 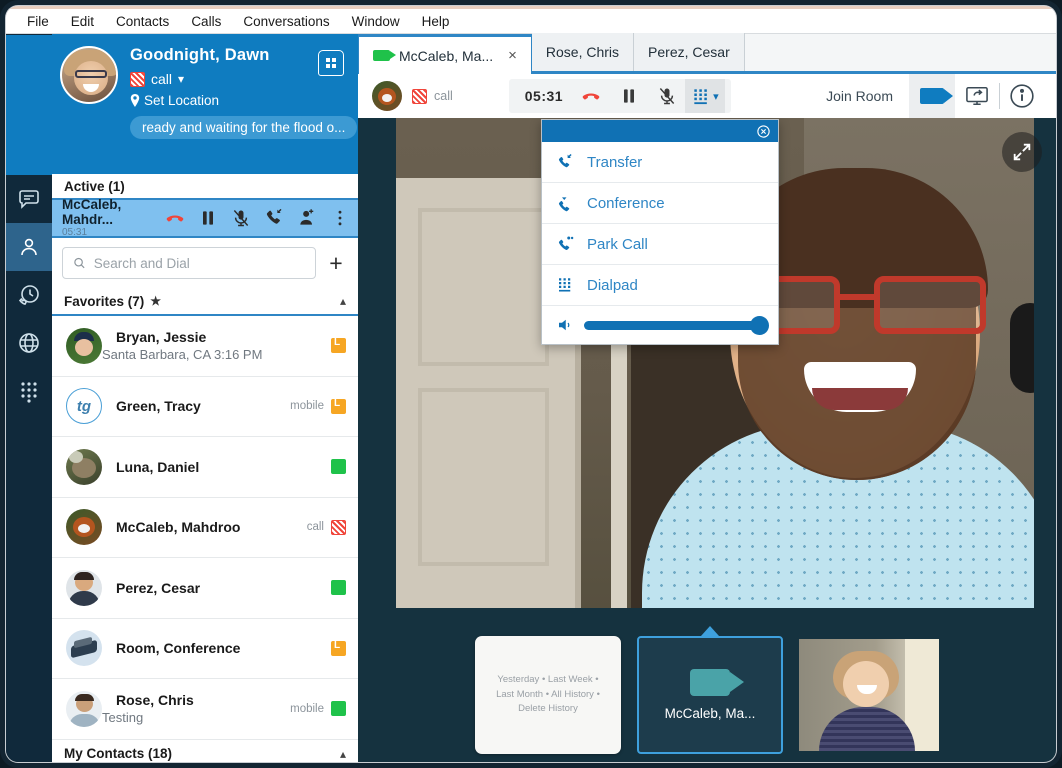 What do you see at coordinates (205, 346) in the screenshot?
I see `list-item: Bryan, Jessie Santa Barbara, CA 3:16 PM` at bounding box center [205, 346].